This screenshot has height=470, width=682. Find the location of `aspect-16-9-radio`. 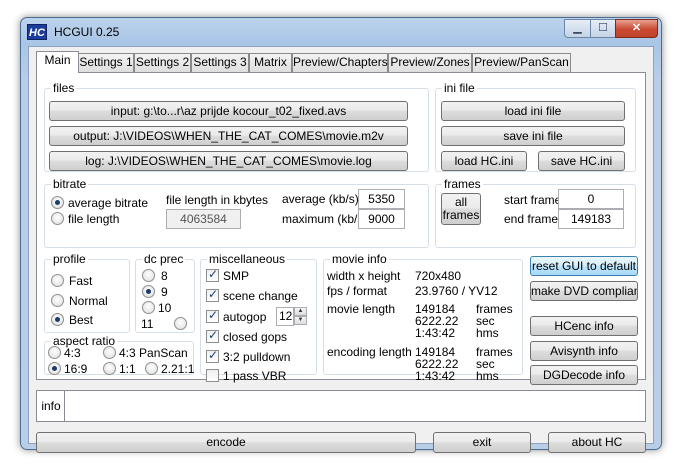

aspect-16-9-radio is located at coordinates (54, 368).